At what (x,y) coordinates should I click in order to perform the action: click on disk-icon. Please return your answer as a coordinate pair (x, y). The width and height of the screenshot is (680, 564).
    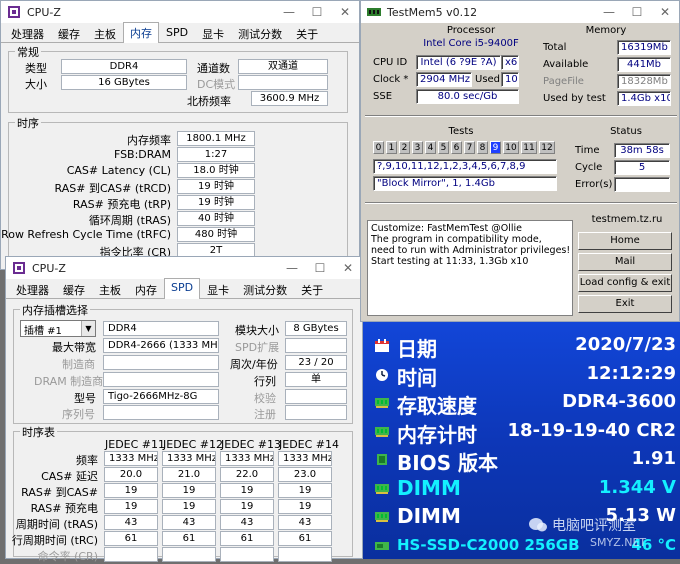
    Looking at the image, I should click on (382, 545).